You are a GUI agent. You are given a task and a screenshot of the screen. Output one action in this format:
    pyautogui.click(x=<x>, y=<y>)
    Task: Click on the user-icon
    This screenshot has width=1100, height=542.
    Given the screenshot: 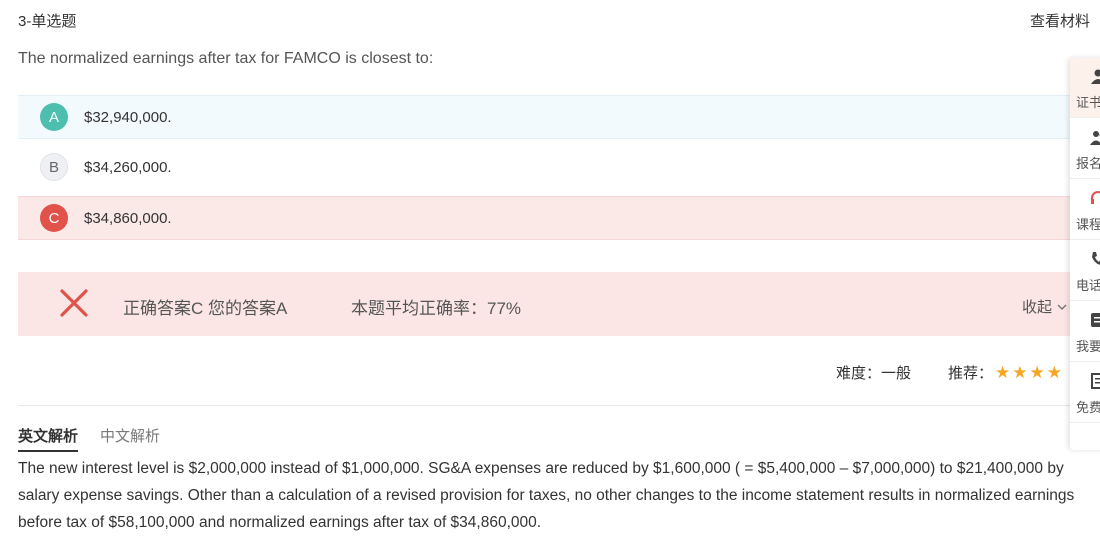 What is the action you would take?
    pyautogui.click(x=1095, y=76)
    